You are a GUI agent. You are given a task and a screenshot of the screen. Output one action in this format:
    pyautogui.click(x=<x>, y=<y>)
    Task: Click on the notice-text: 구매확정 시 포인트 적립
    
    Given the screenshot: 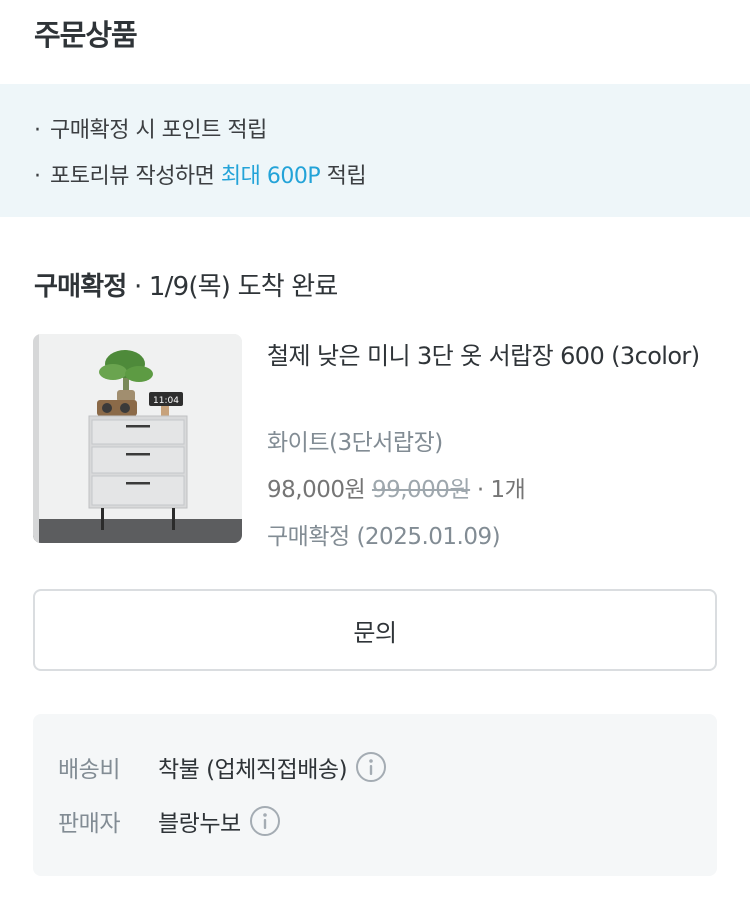 What is the action you would take?
    pyautogui.click(x=158, y=130)
    